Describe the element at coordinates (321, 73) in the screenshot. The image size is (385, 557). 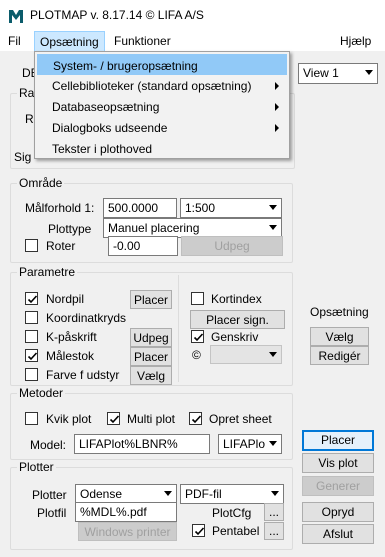
I see `view-select-value: View 1` at that location.